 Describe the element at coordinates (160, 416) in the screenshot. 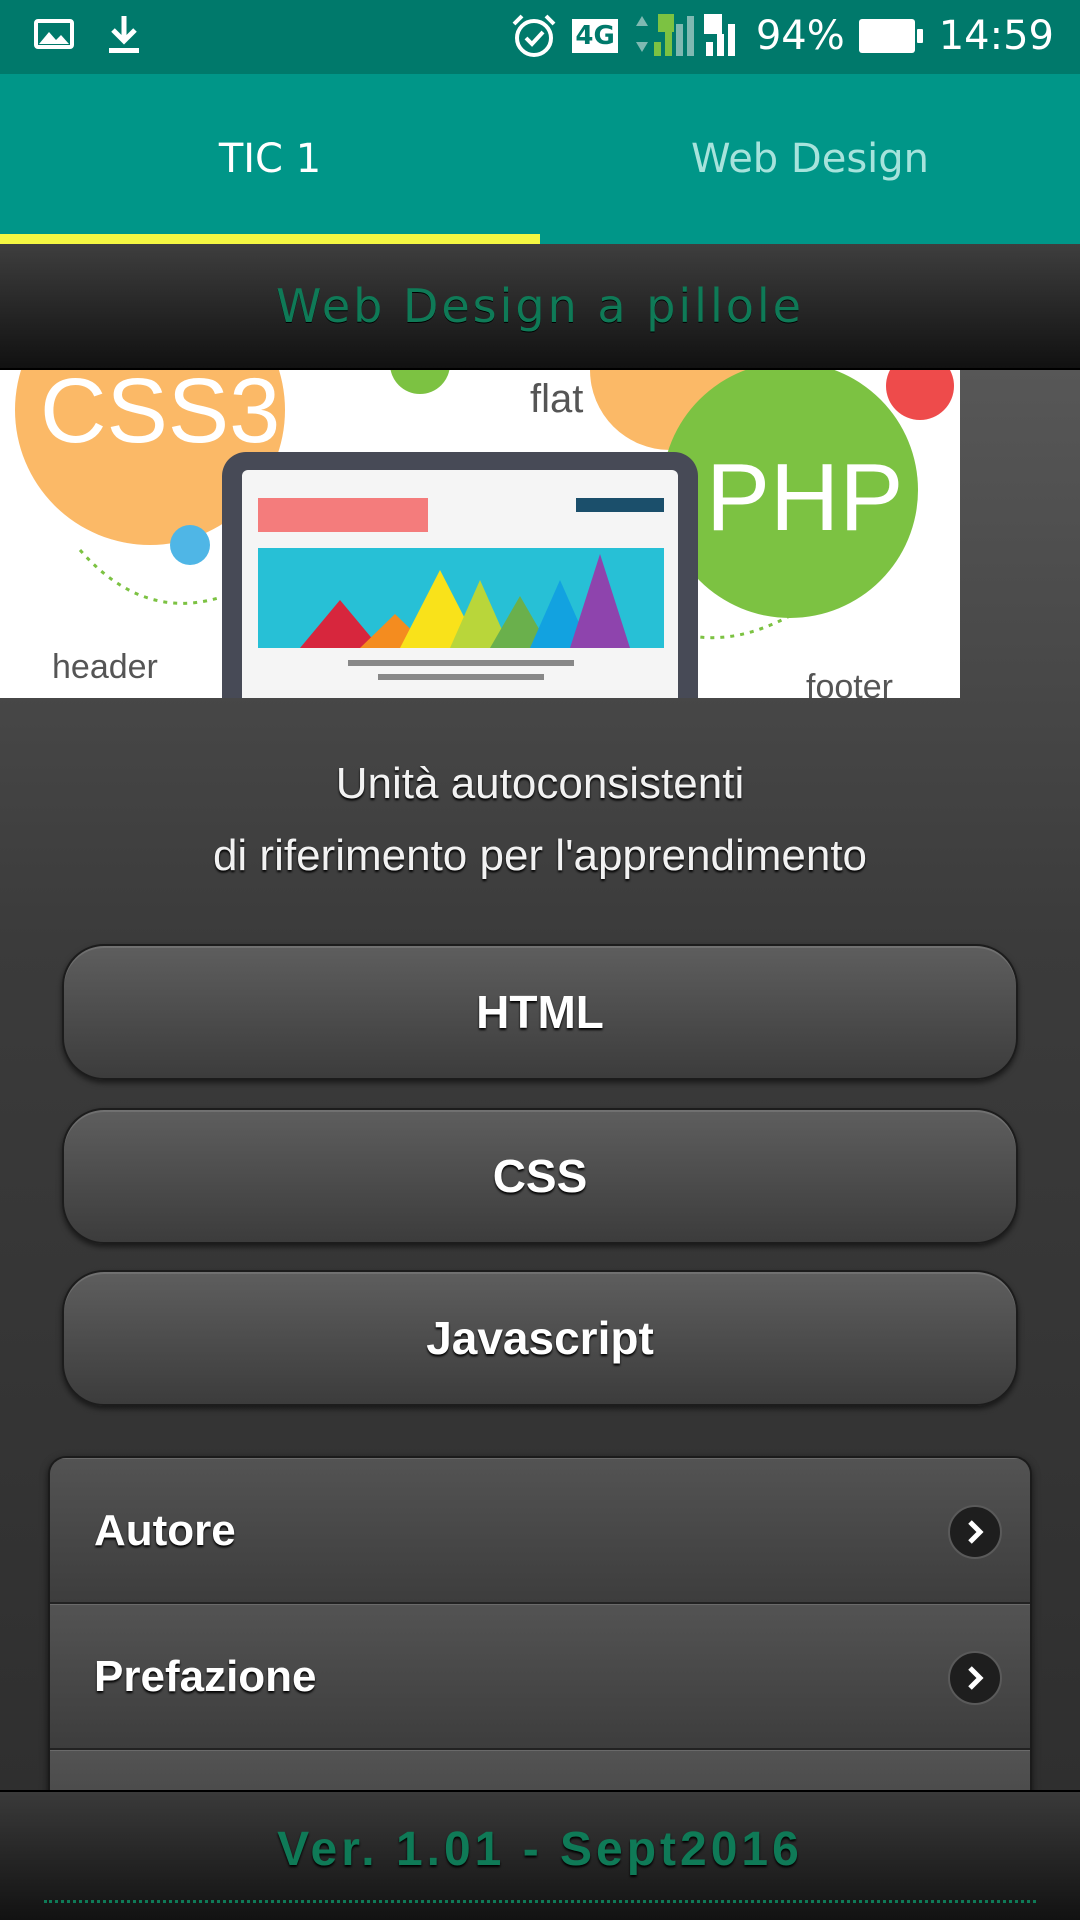

I see `banner-css-label: CSS3` at that location.